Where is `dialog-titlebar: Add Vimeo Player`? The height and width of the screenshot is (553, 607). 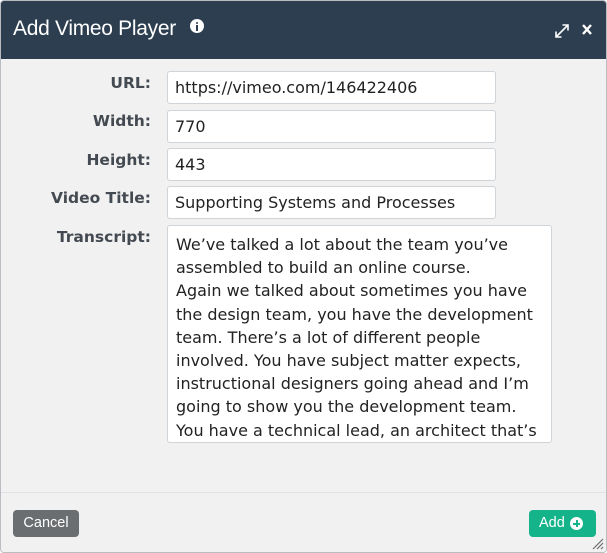
dialog-titlebar: Add Vimeo Player is located at coordinates (303, 30).